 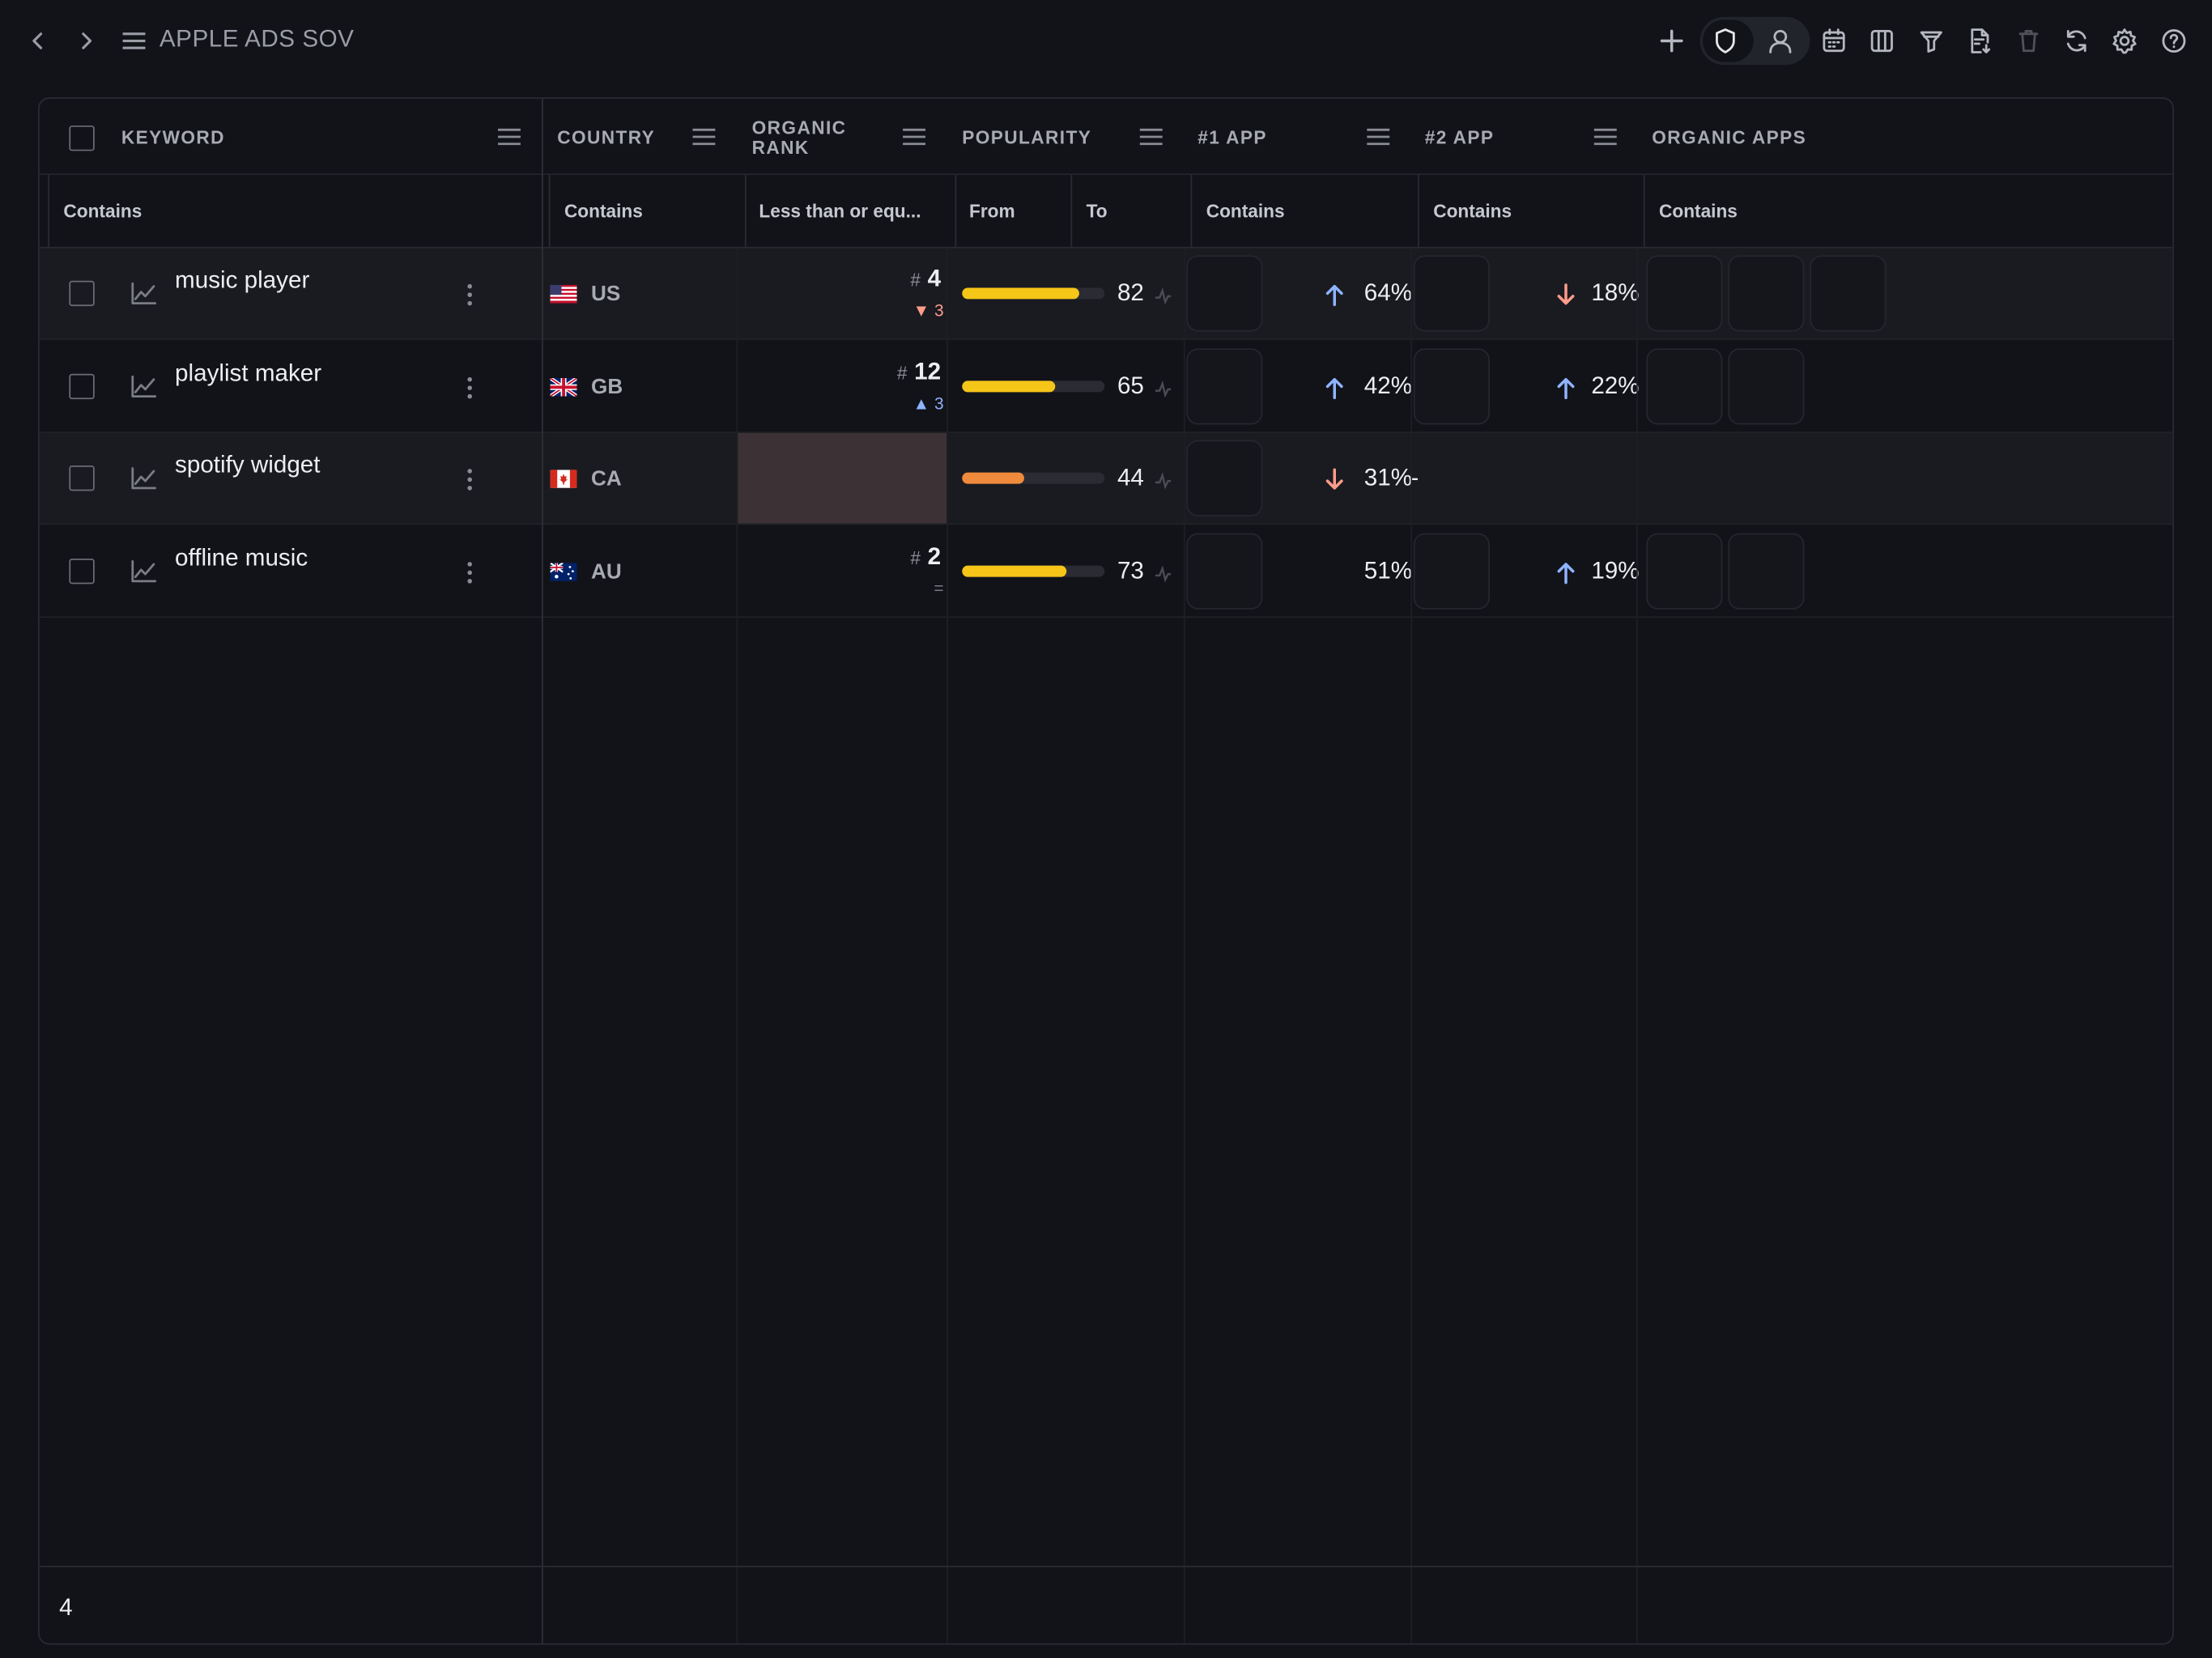 What do you see at coordinates (38, 40) in the screenshot?
I see `back-icon` at bounding box center [38, 40].